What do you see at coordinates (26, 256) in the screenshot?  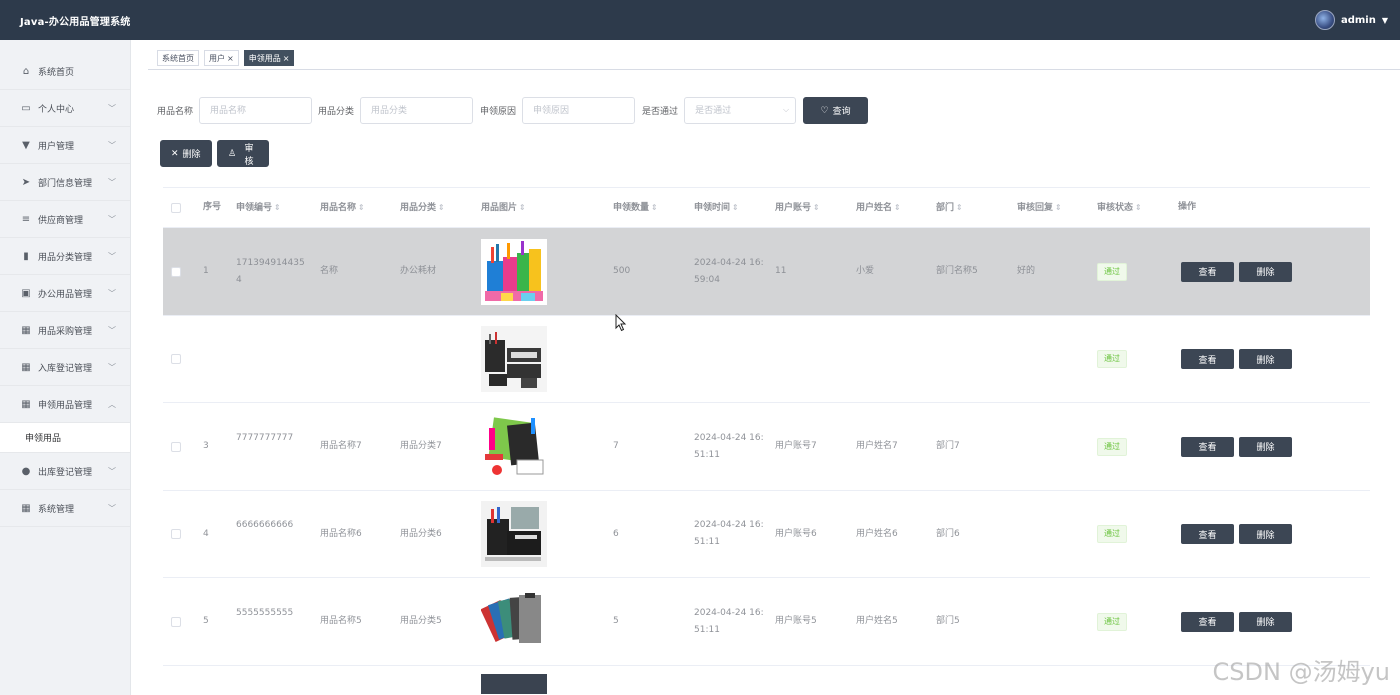 I see `bar-chart-icon: ▮` at bounding box center [26, 256].